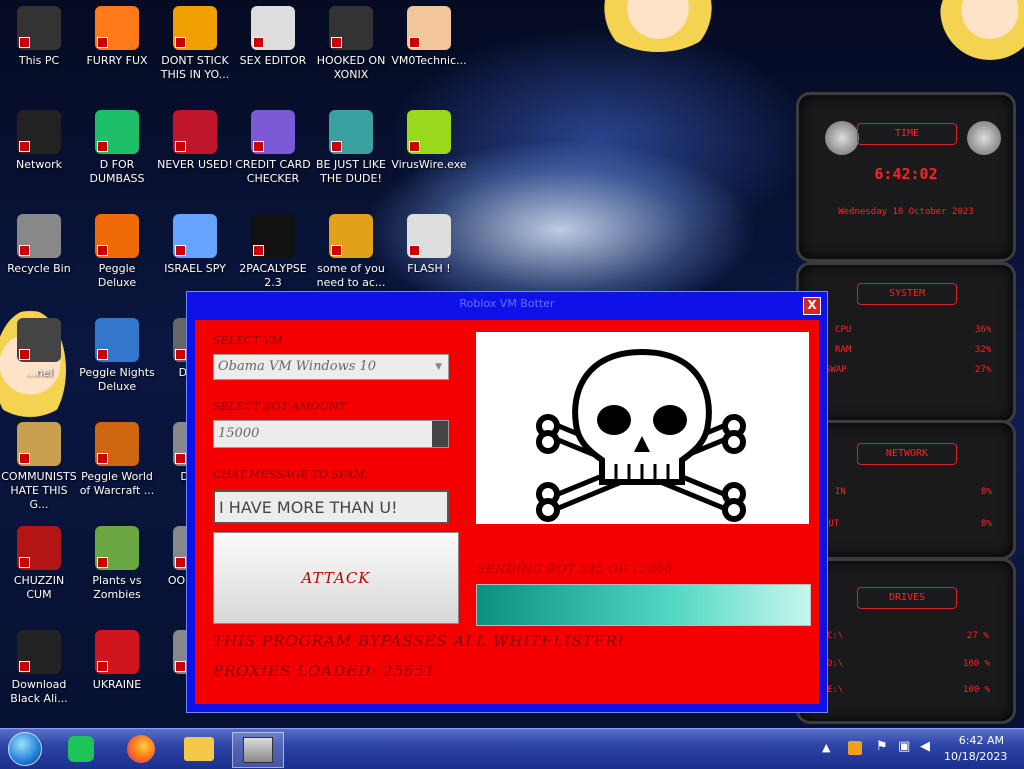 The width and height of the screenshot is (1024, 769). I want to click on cartoon-character-top-center, so click(658, 26).